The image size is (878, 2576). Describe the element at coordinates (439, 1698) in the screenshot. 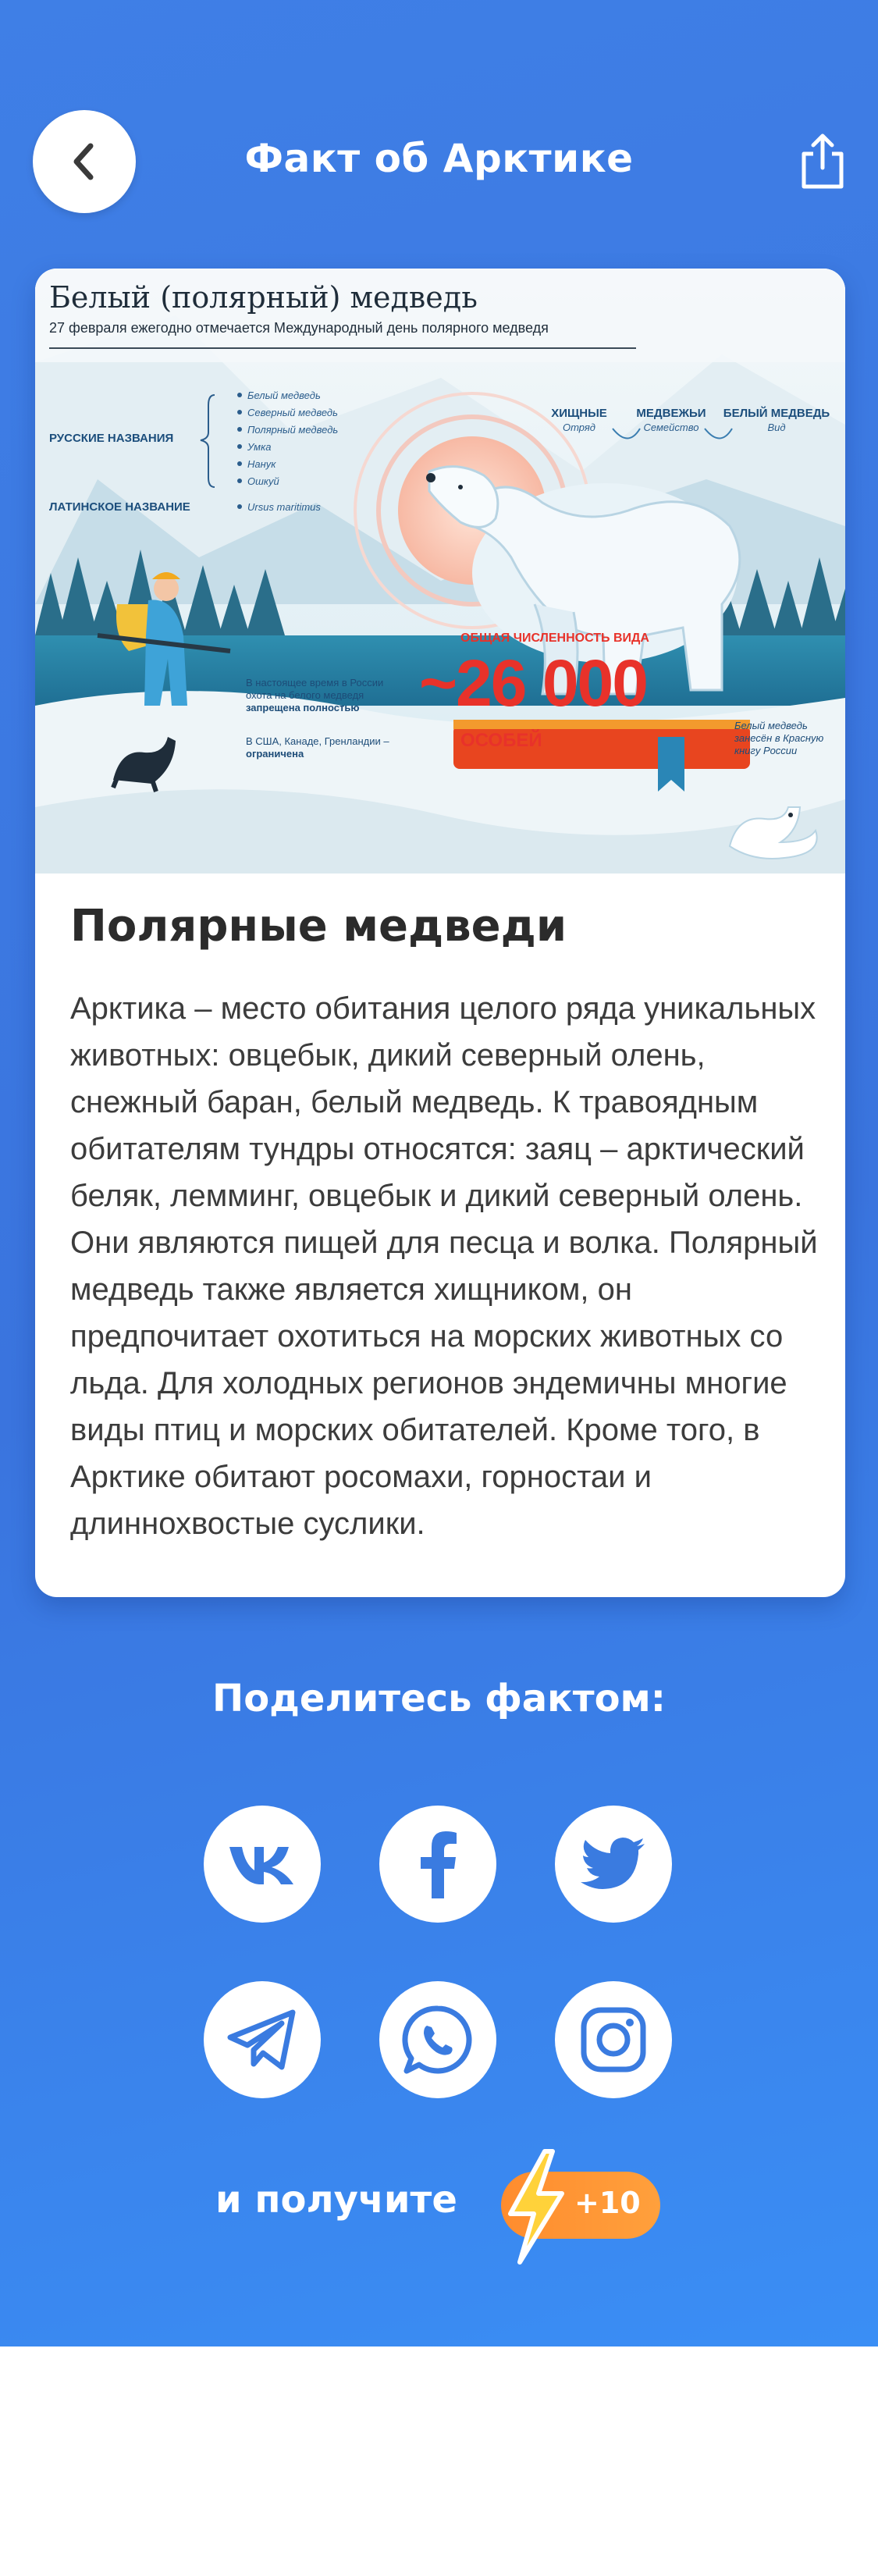

I see `share-heading: Поделитесь фактом:` at that location.